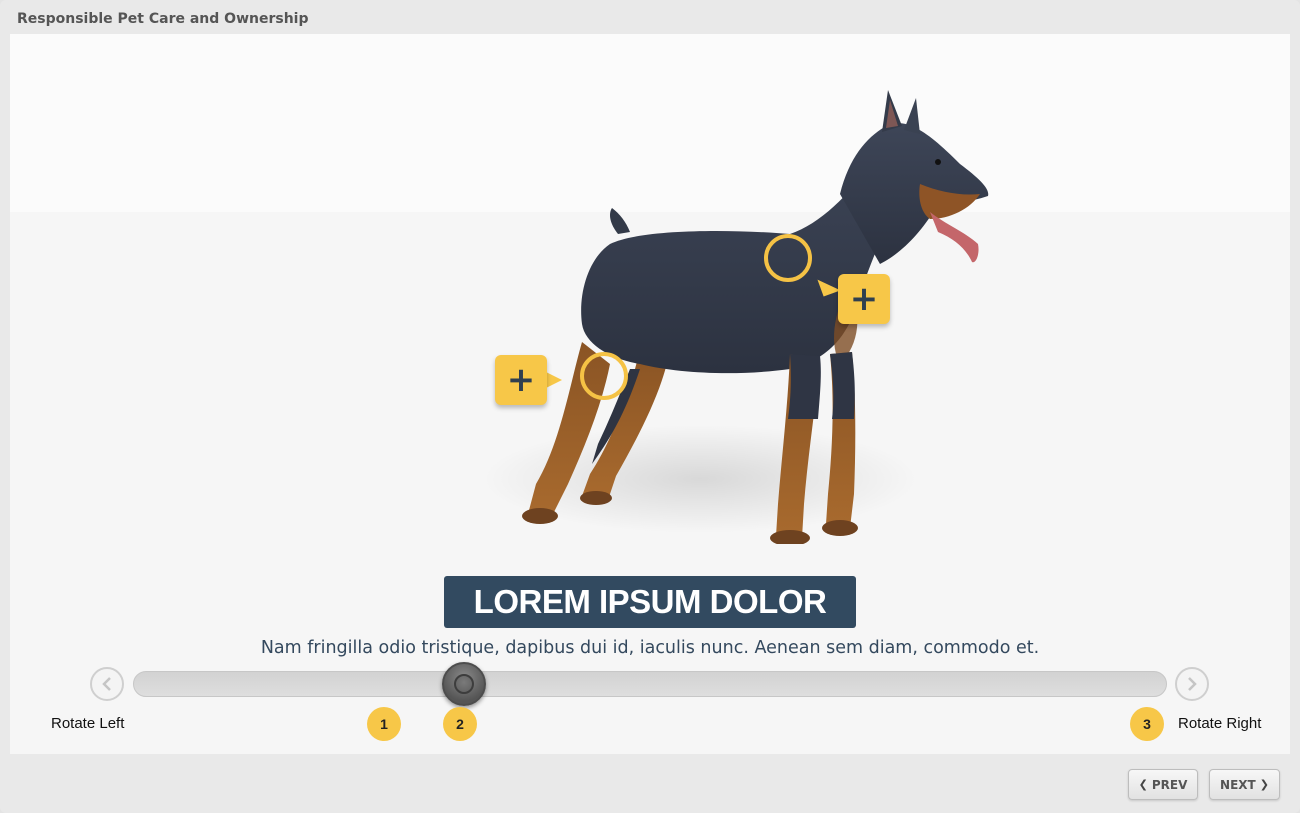 The height and width of the screenshot is (813, 1300). I want to click on next-button: NEXT ❯, so click(1244, 784).